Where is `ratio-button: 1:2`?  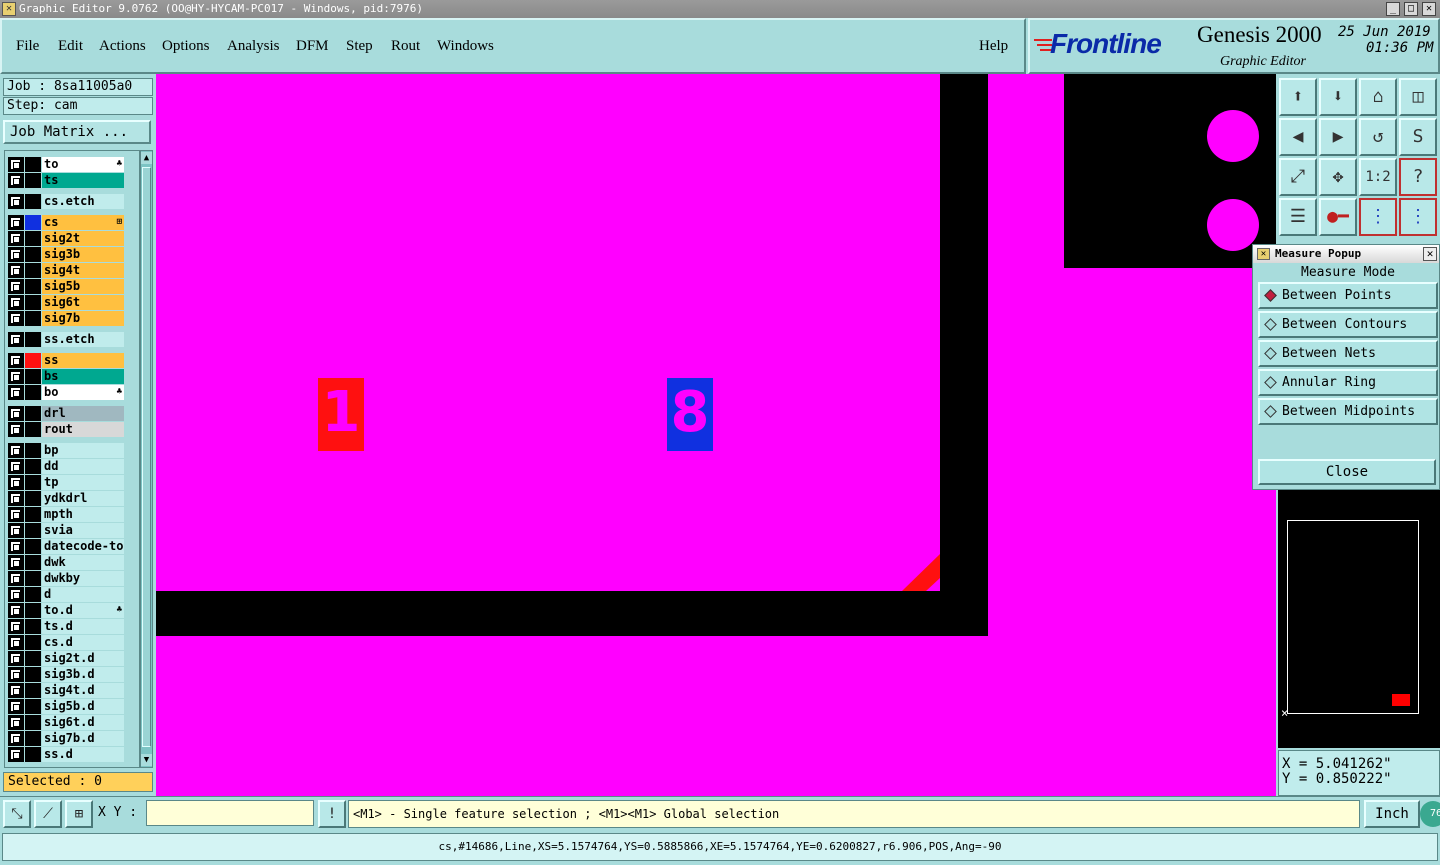 ratio-button: 1:2 is located at coordinates (1378, 177).